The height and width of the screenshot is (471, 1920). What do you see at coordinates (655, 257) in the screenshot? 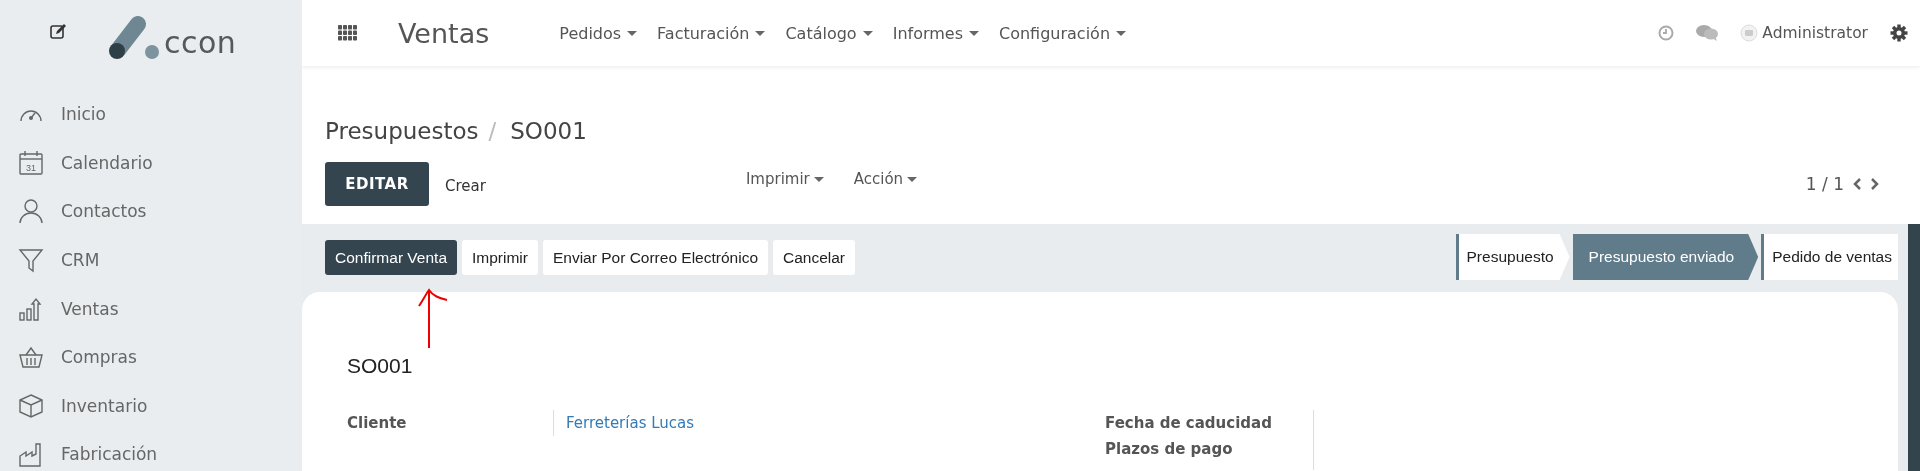
I see `action-button: Enviar Por Correo Electrónico` at bounding box center [655, 257].